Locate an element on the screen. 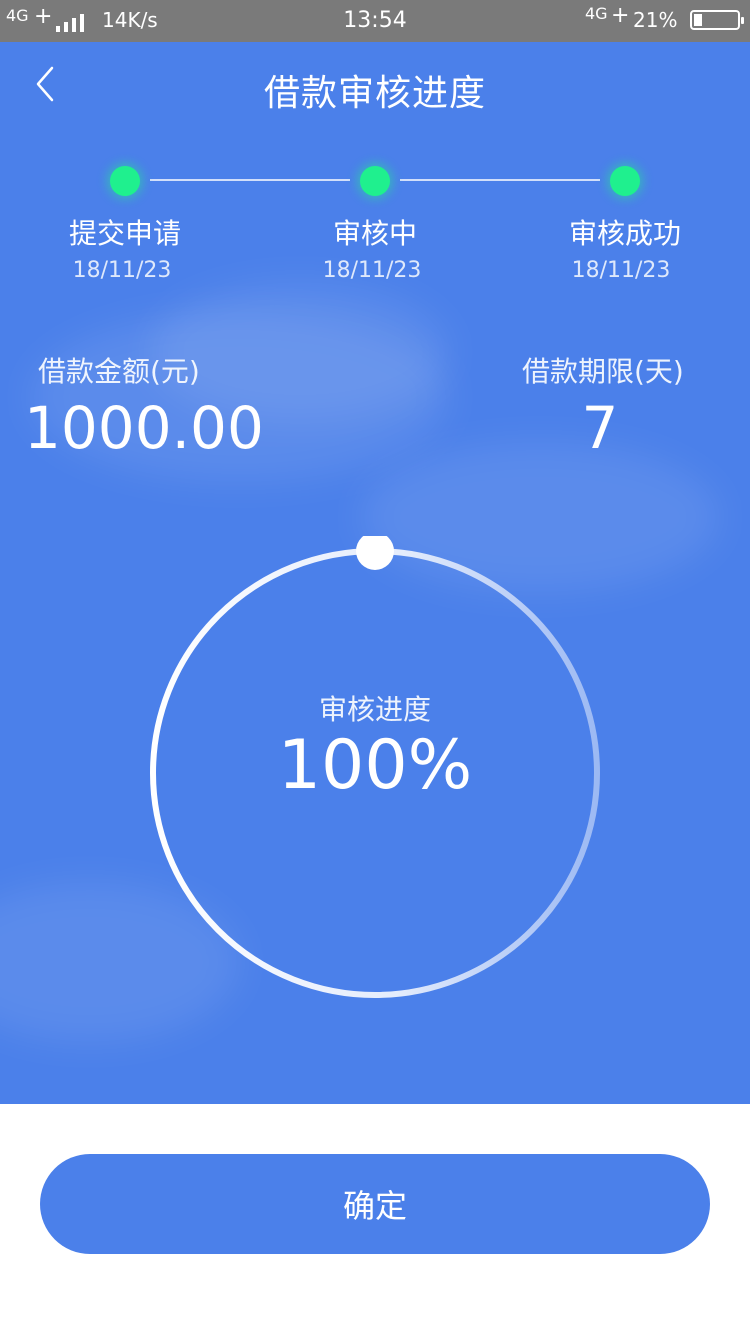 Image resolution: width=750 pixels, height=1334 pixels. network-plus-right: + is located at coordinates (620, 15).